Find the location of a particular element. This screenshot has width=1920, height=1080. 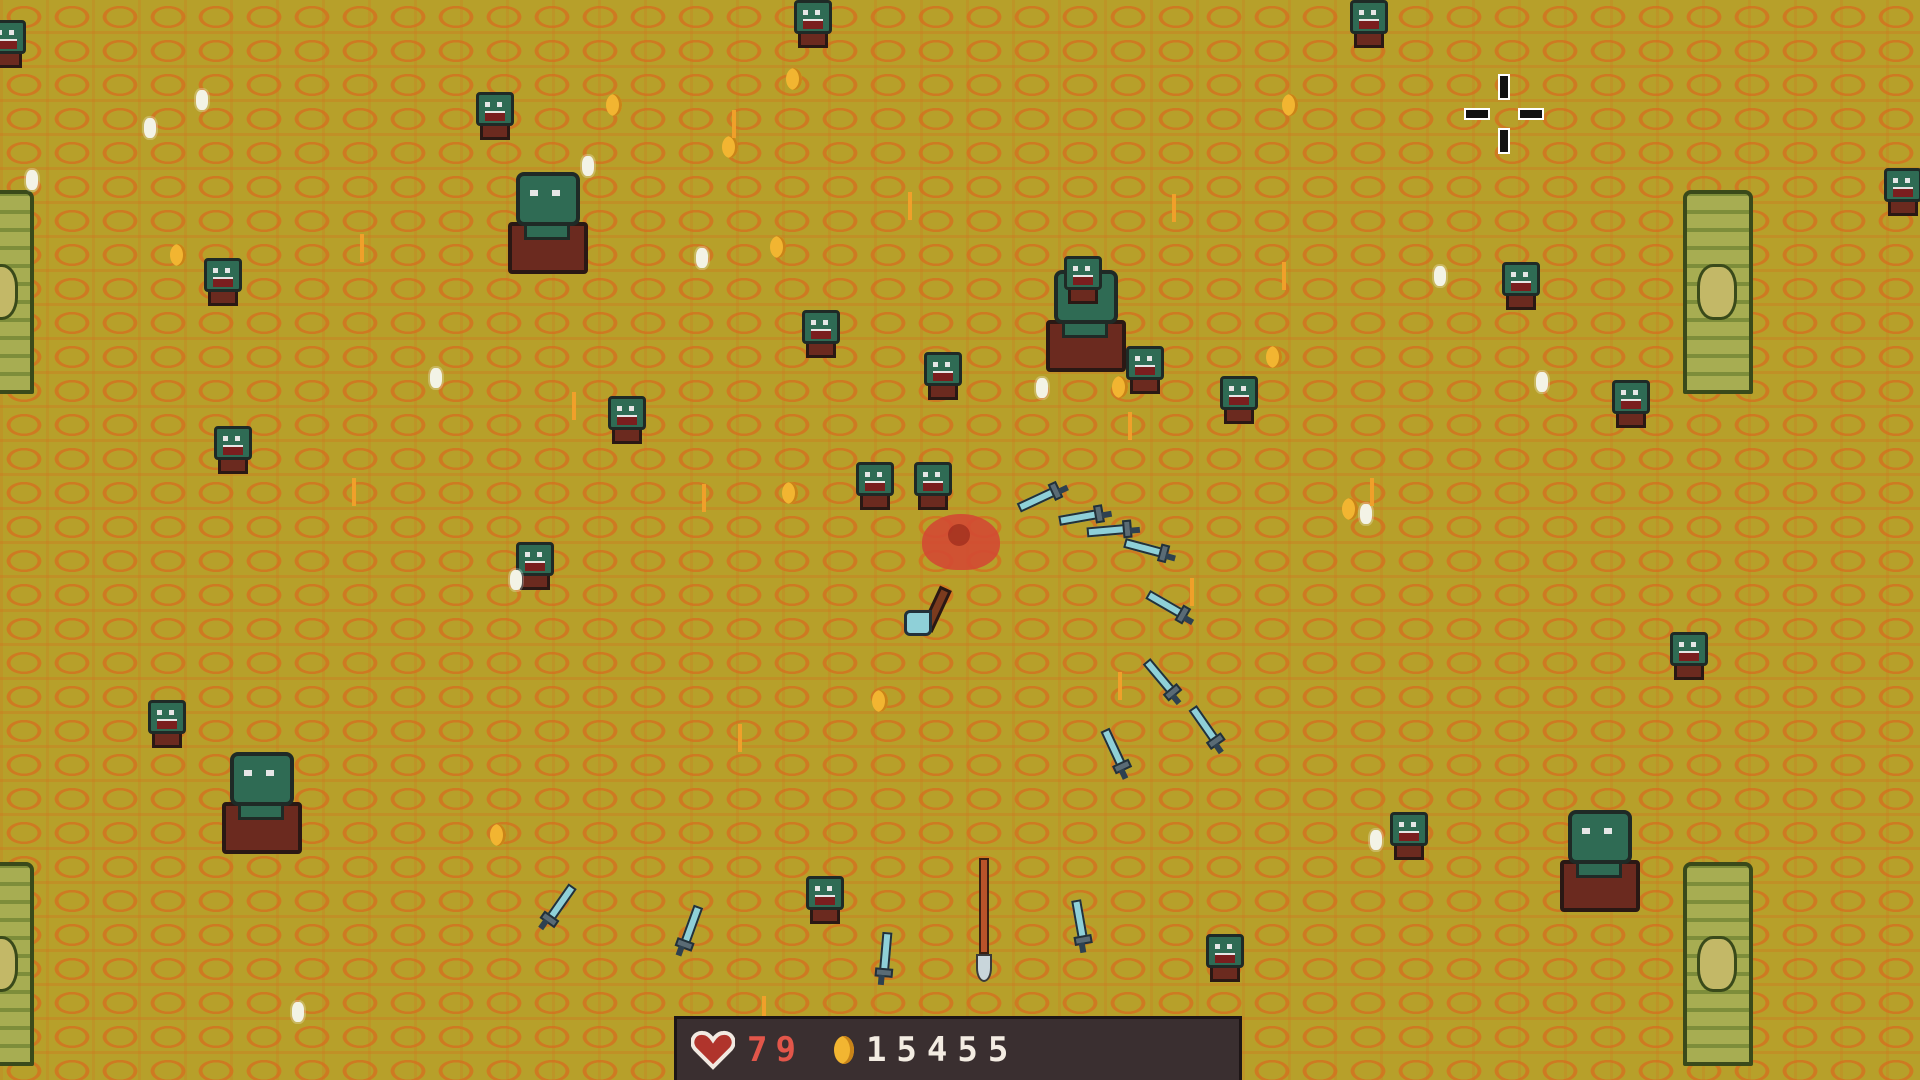

blood-splat is located at coordinates (961, 542).